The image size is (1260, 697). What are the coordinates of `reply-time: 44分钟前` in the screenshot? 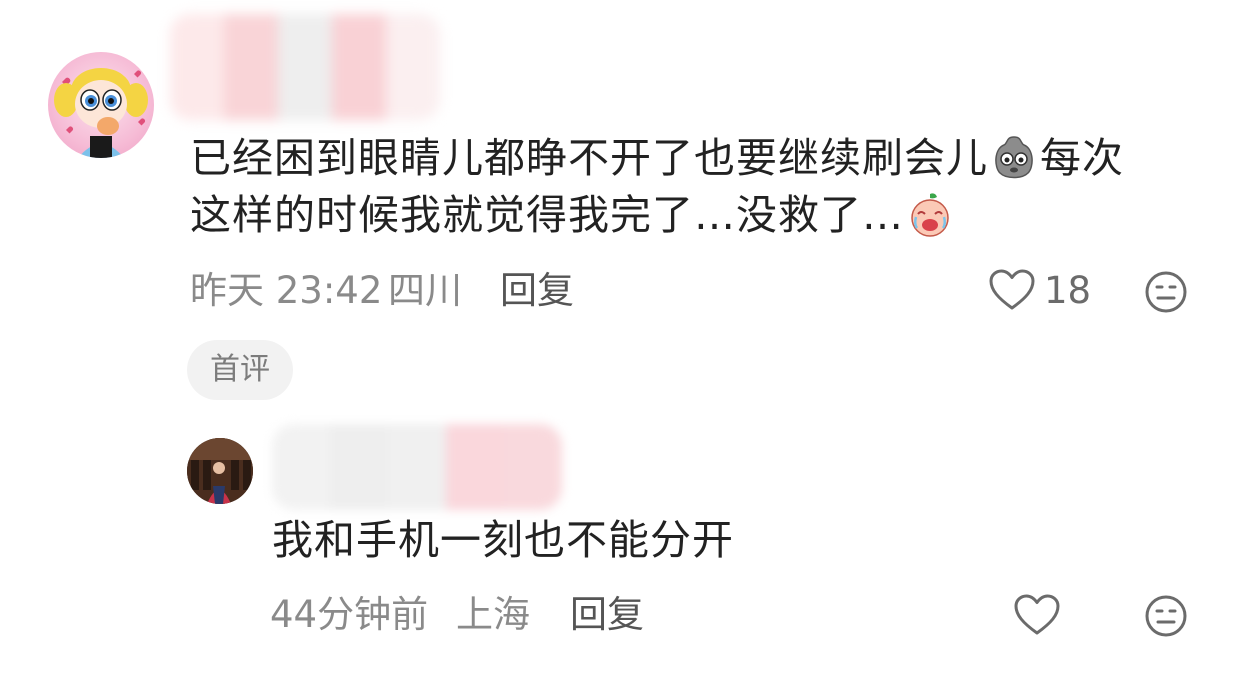 It's located at (349, 614).